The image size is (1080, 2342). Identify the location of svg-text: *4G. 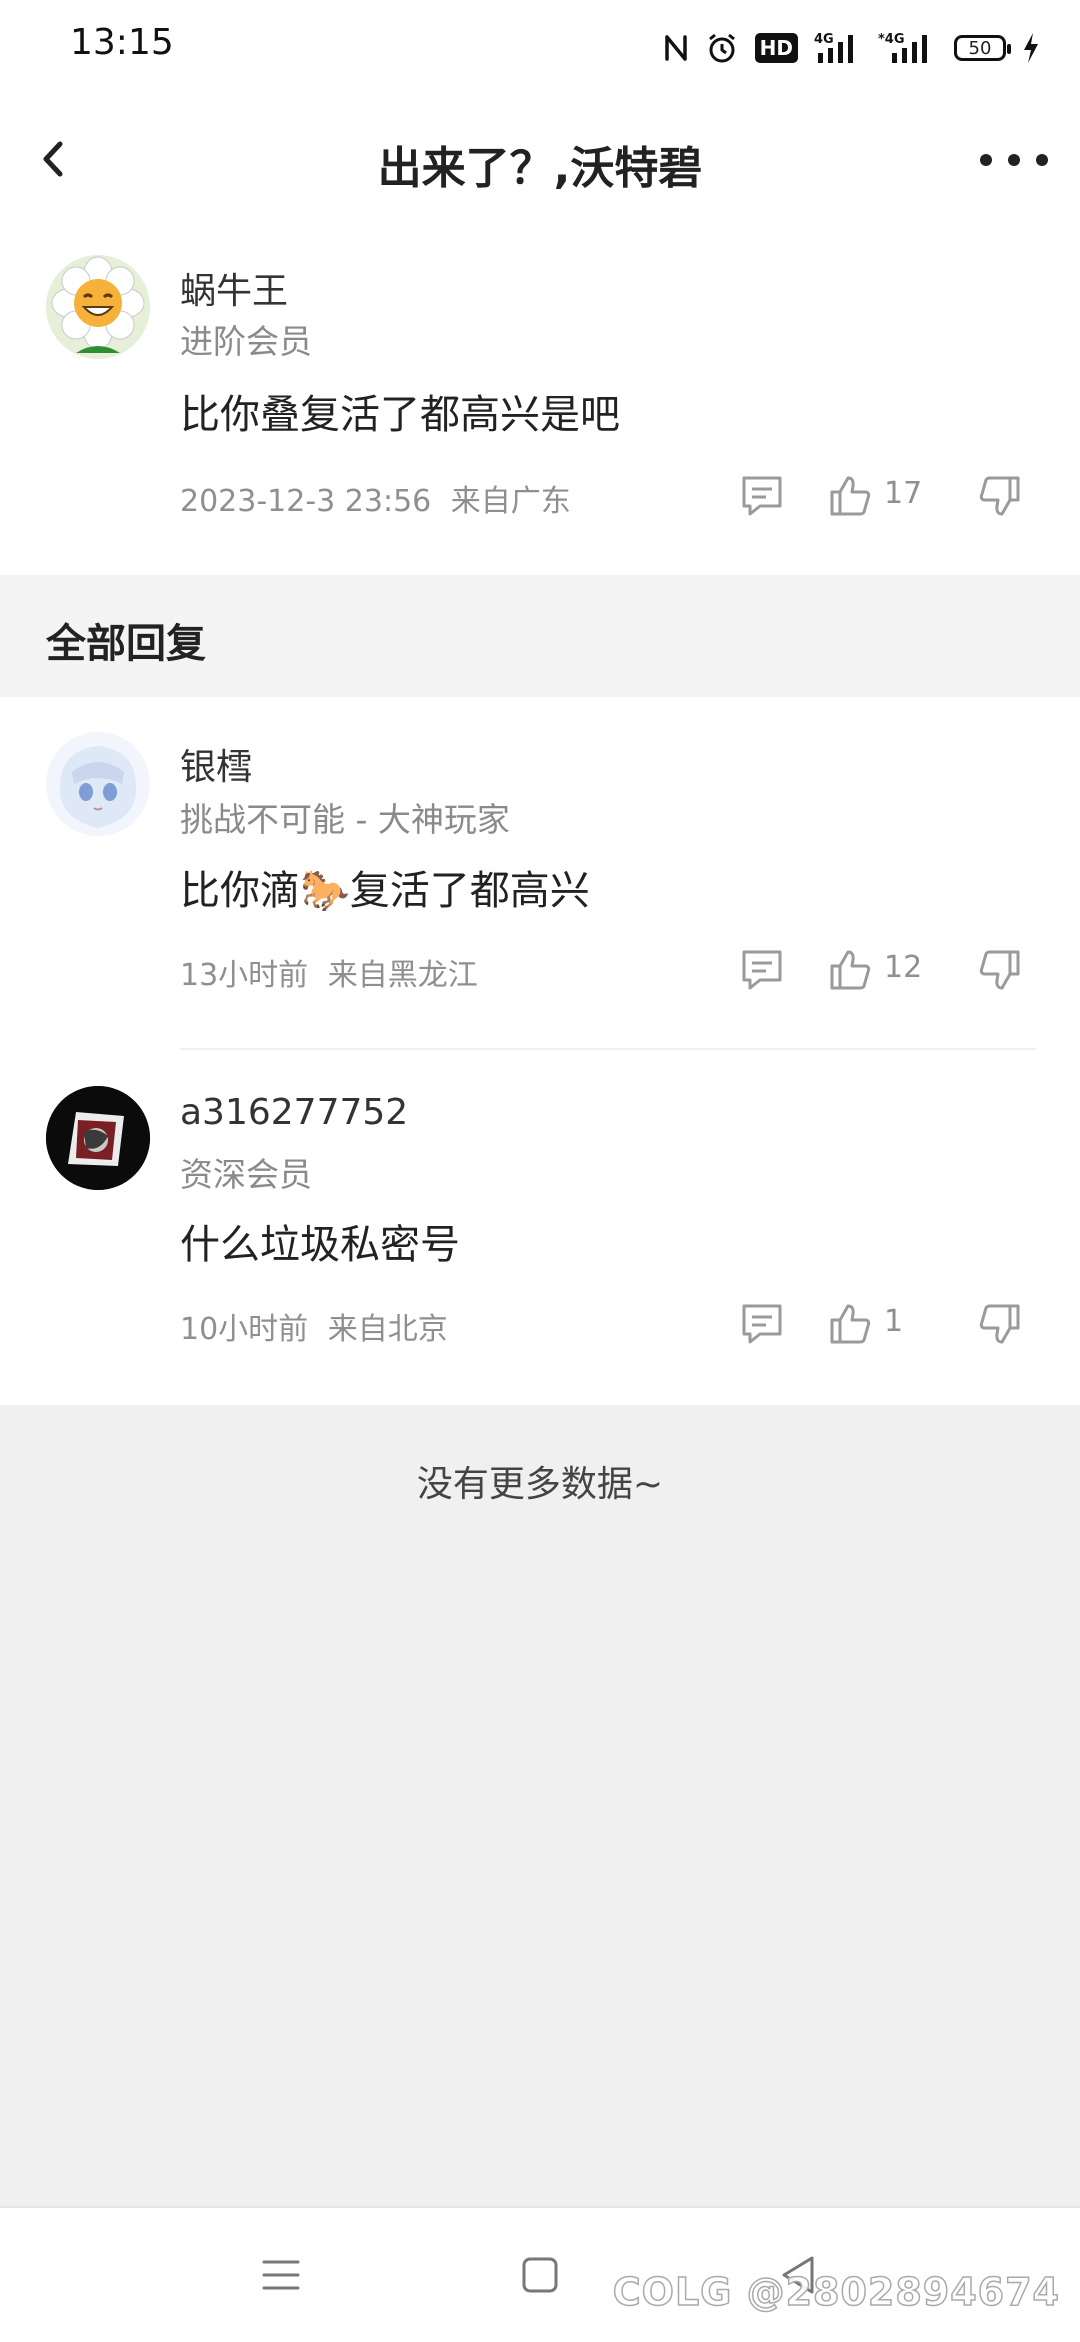
(891, 39).